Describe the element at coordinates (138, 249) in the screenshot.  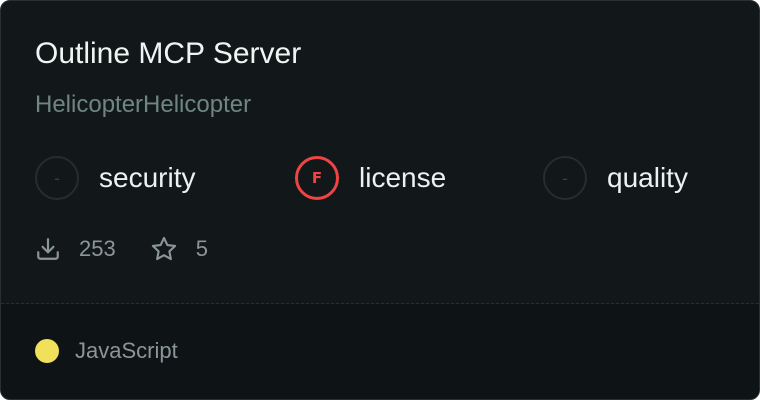
I see `stats-row: 253 5` at that location.